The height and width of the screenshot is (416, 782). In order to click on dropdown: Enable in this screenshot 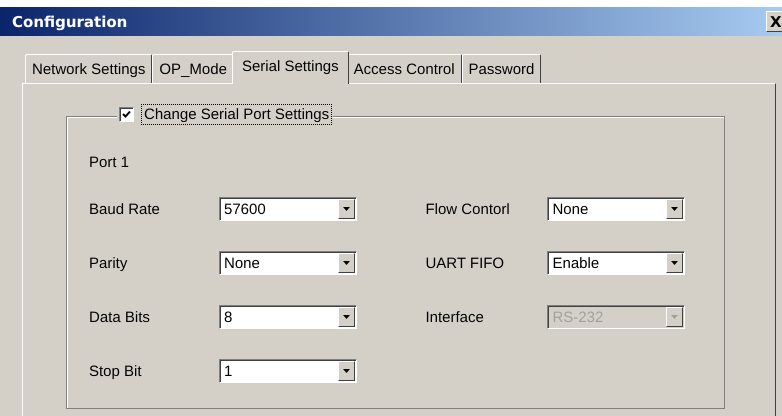, I will do `click(616, 263)`.